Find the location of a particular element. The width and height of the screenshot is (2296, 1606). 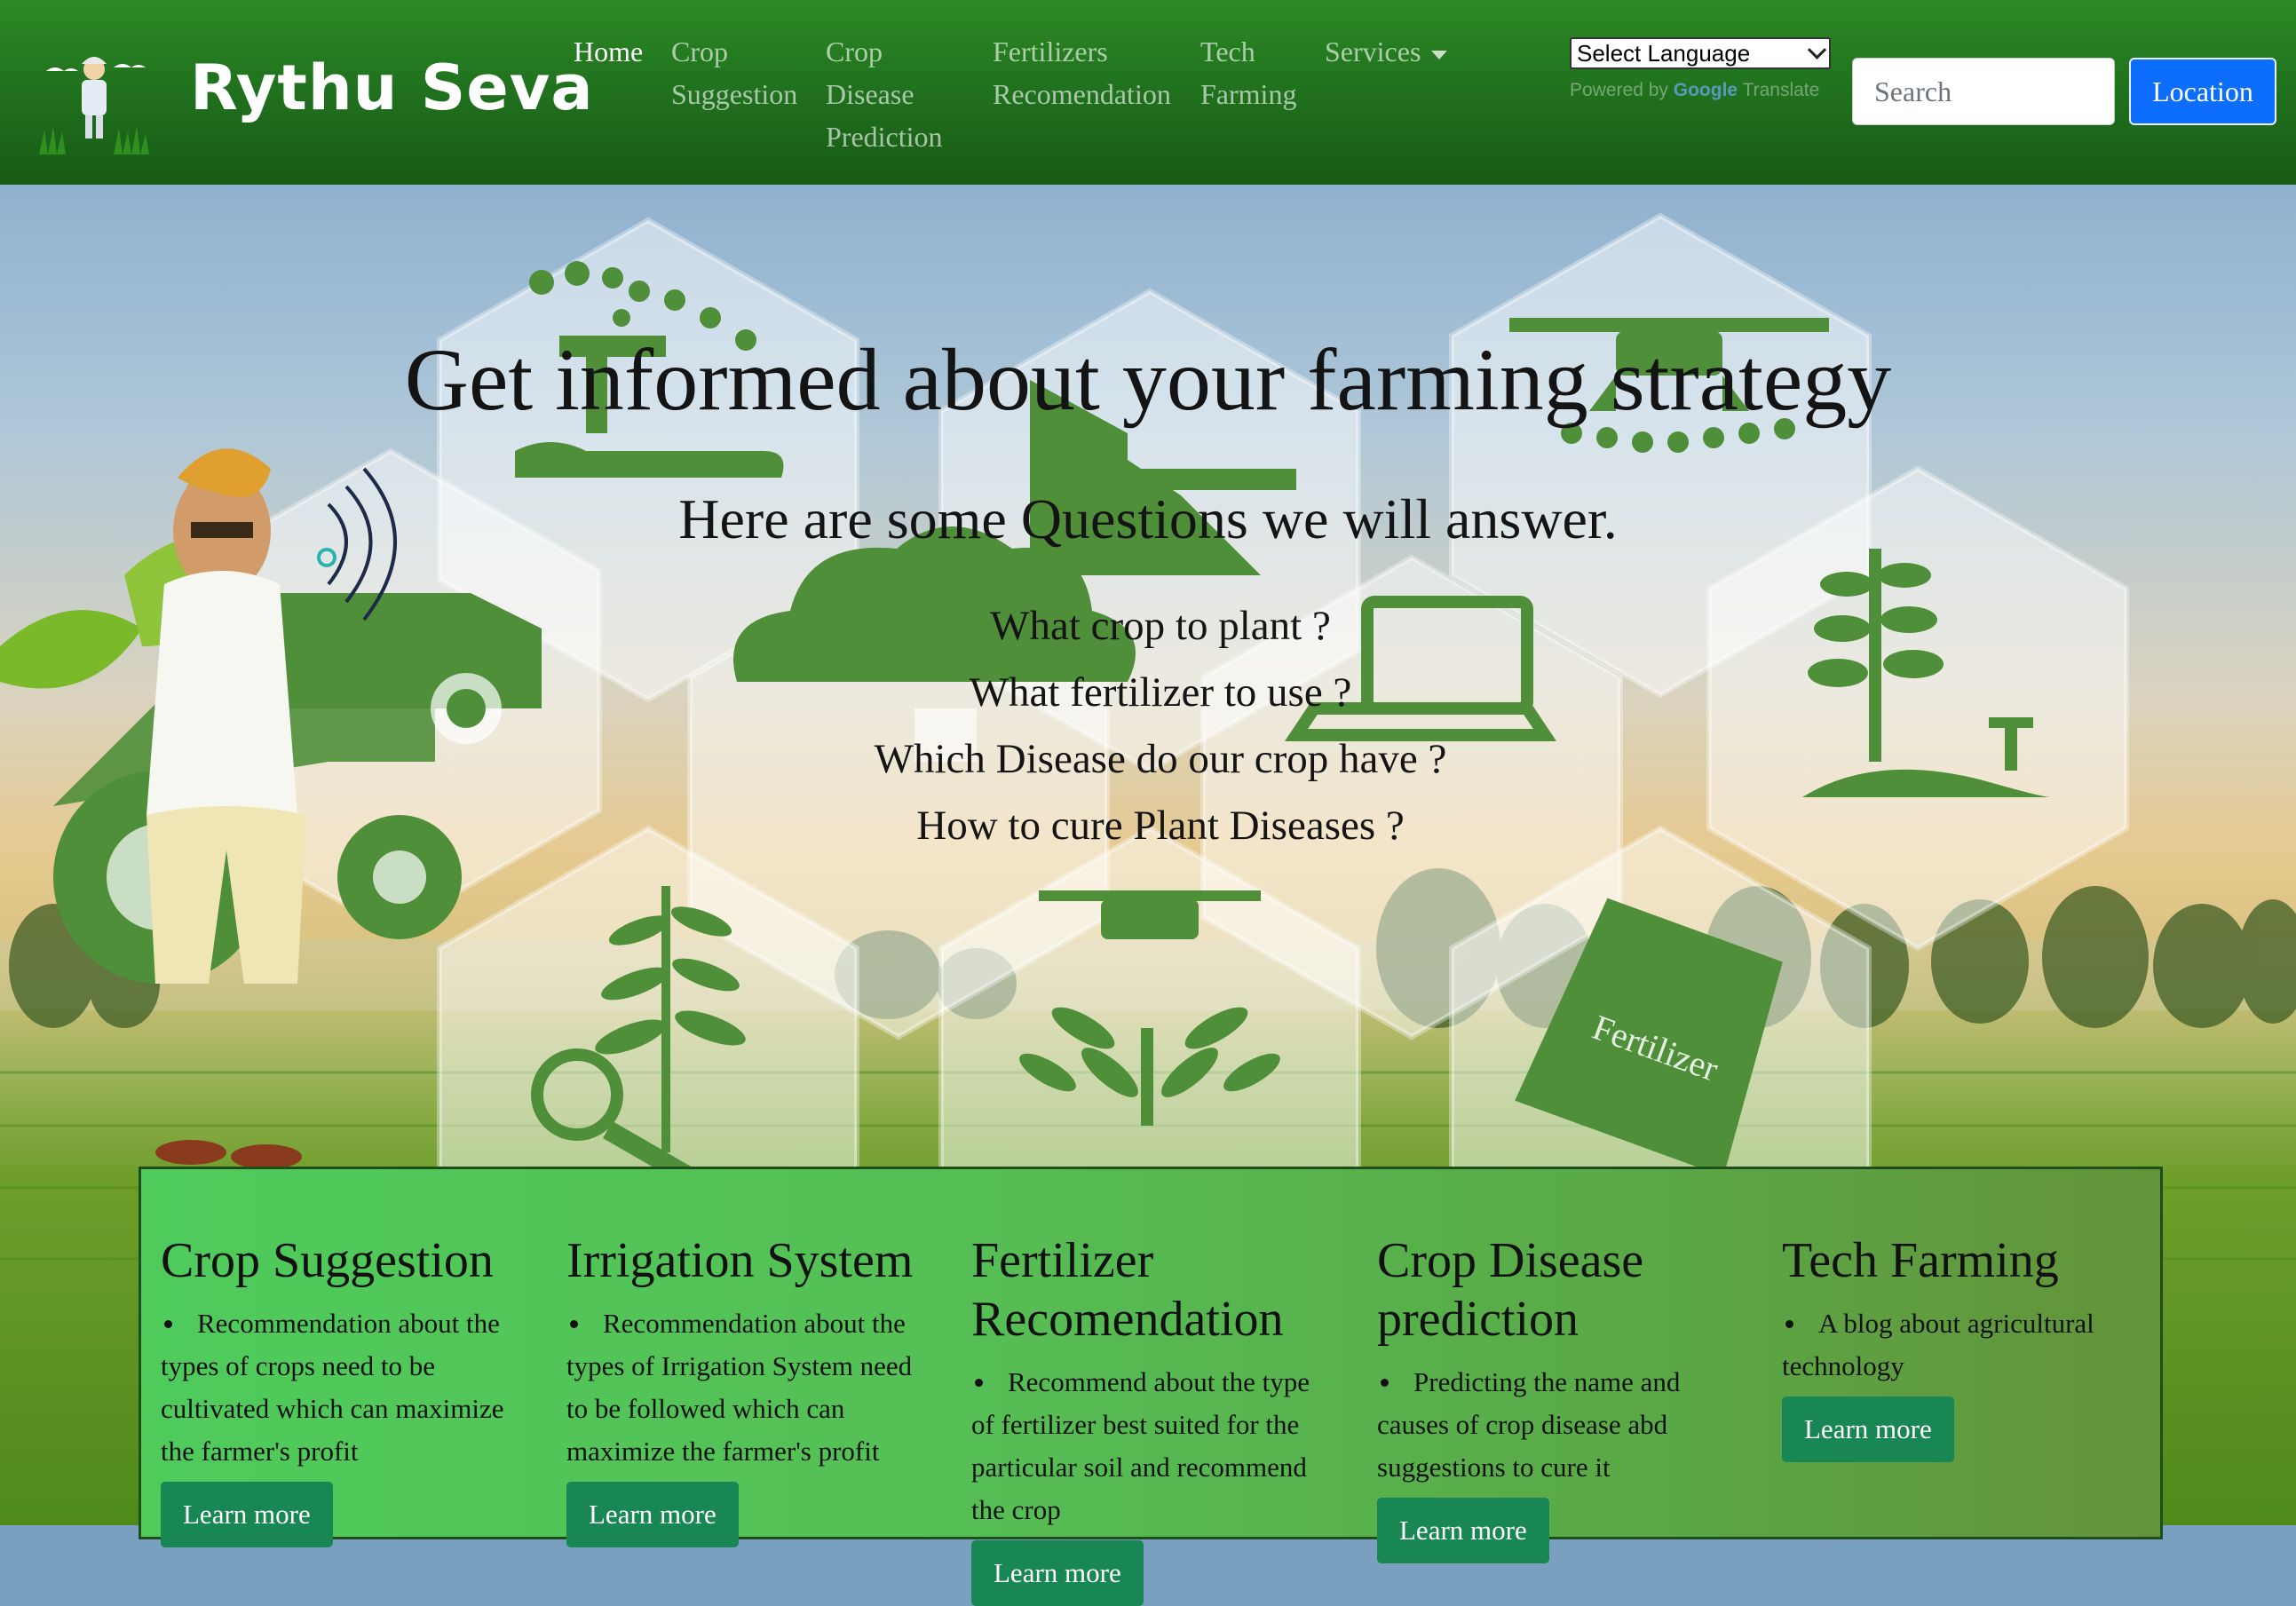

nav-item-label: Prediction is located at coordinates (884, 137).